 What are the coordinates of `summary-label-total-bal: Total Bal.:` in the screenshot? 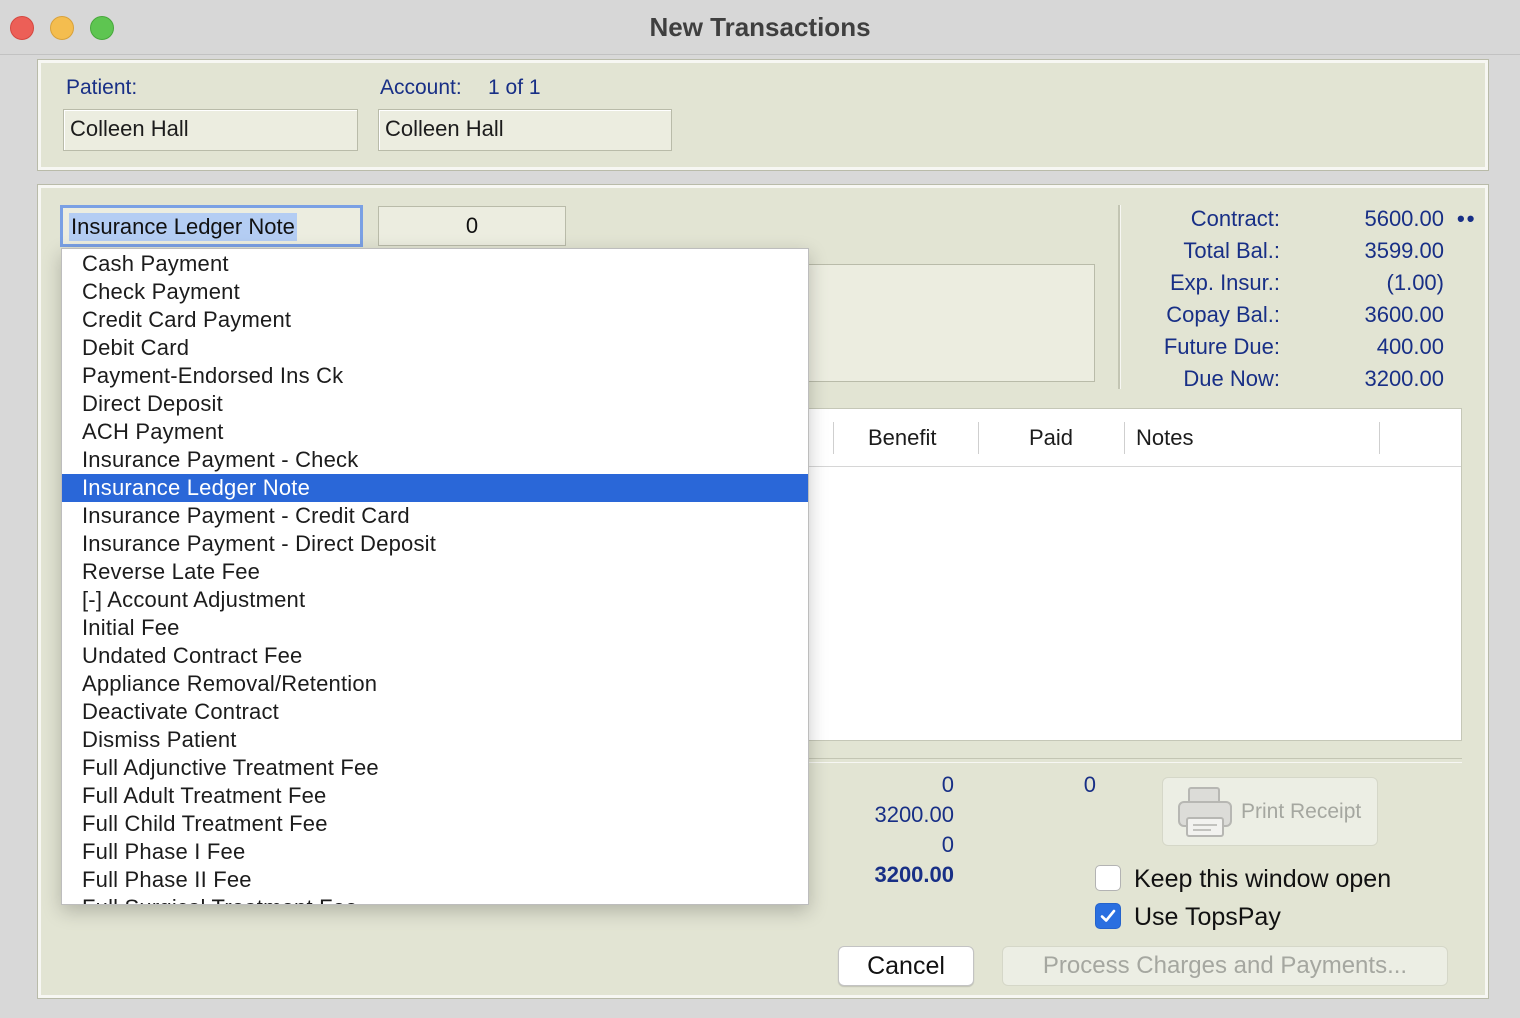 It's located at (1231, 250).